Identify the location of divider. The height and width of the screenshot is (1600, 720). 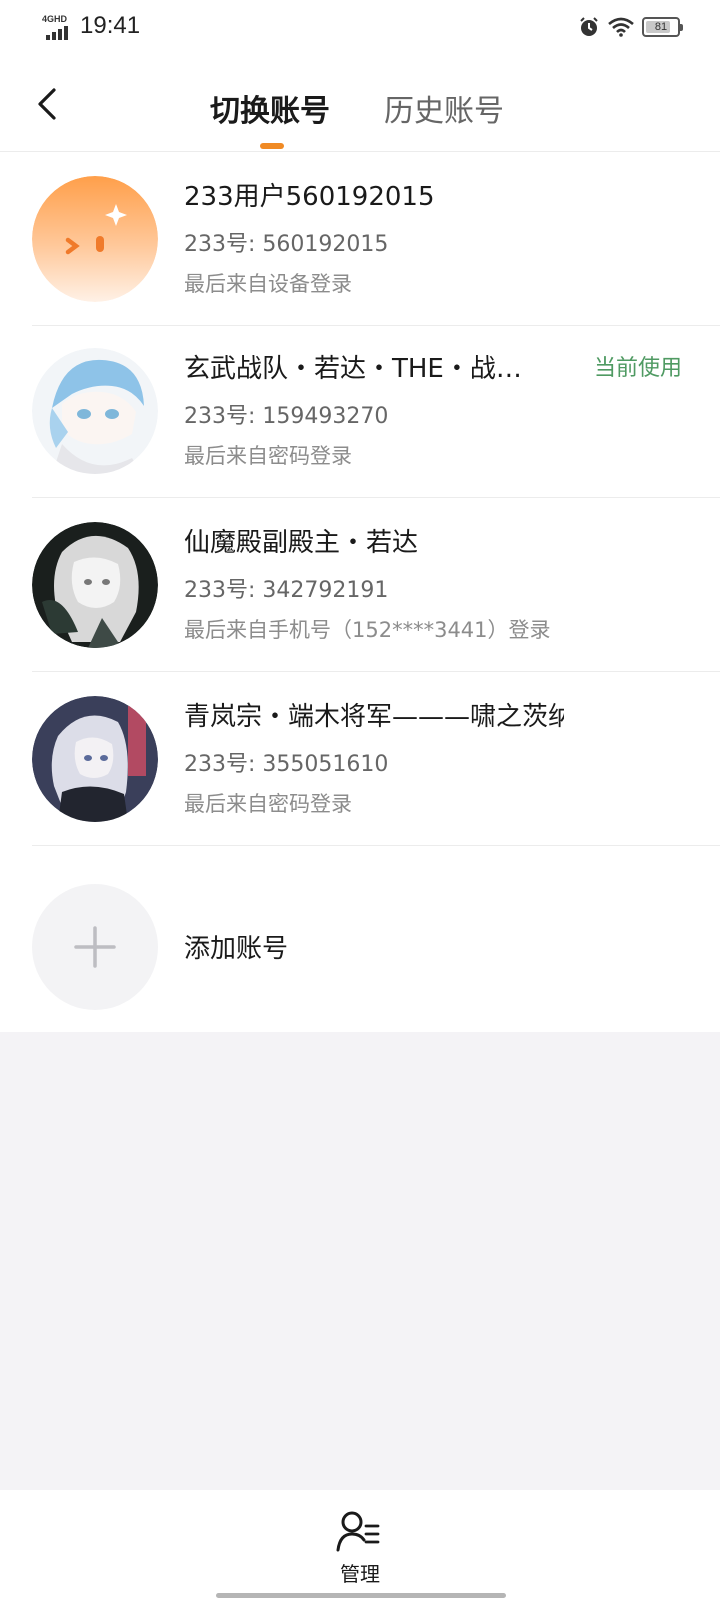
(376, 845).